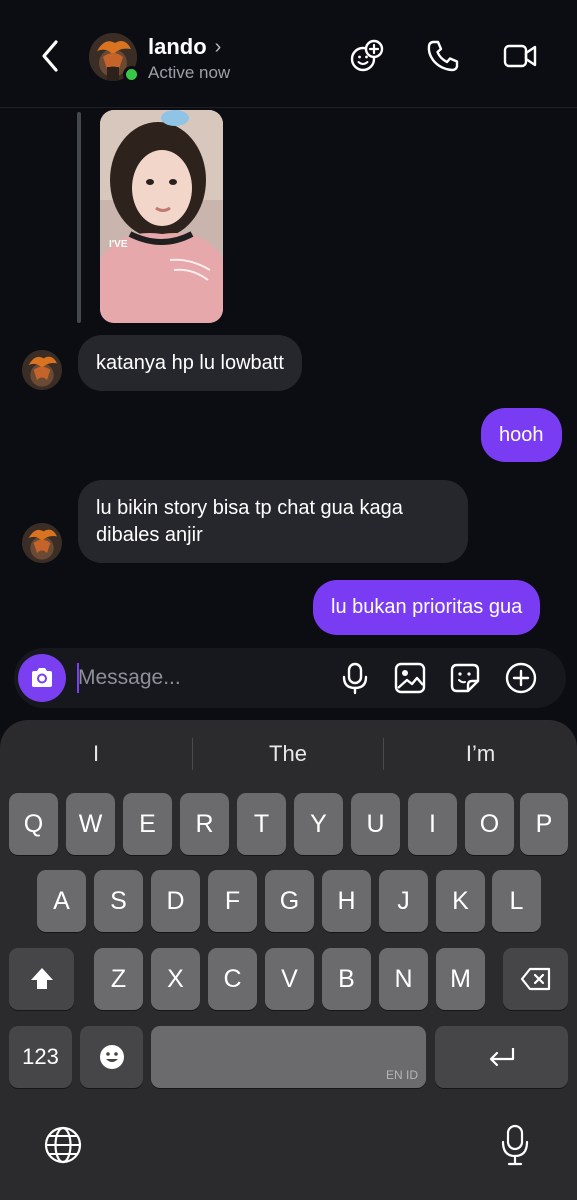 The image size is (577, 1200). Describe the element at coordinates (118, 979) in the screenshot. I see `key-z: Z` at that location.